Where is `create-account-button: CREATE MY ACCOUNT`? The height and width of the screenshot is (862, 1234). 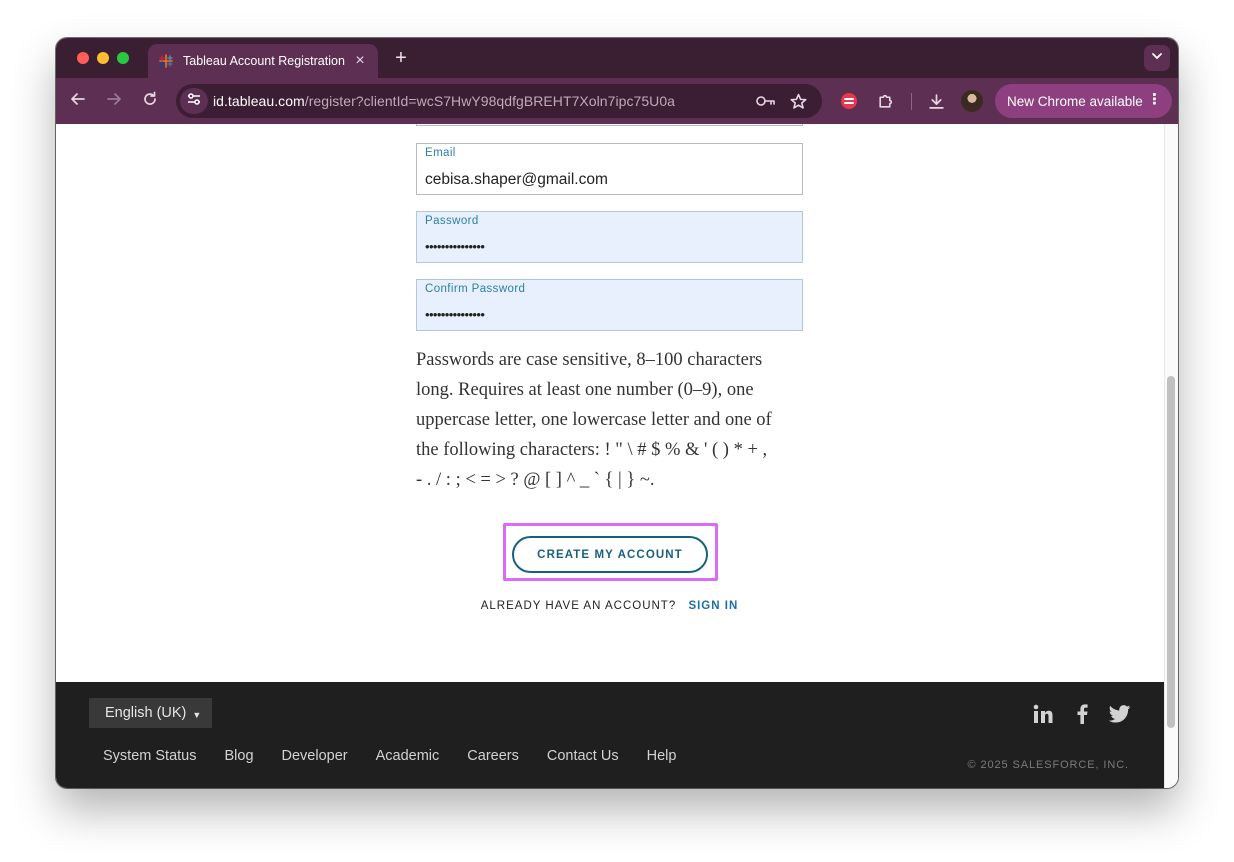 create-account-button: CREATE MY ACCOUNT is located at coordinates (610, 554).